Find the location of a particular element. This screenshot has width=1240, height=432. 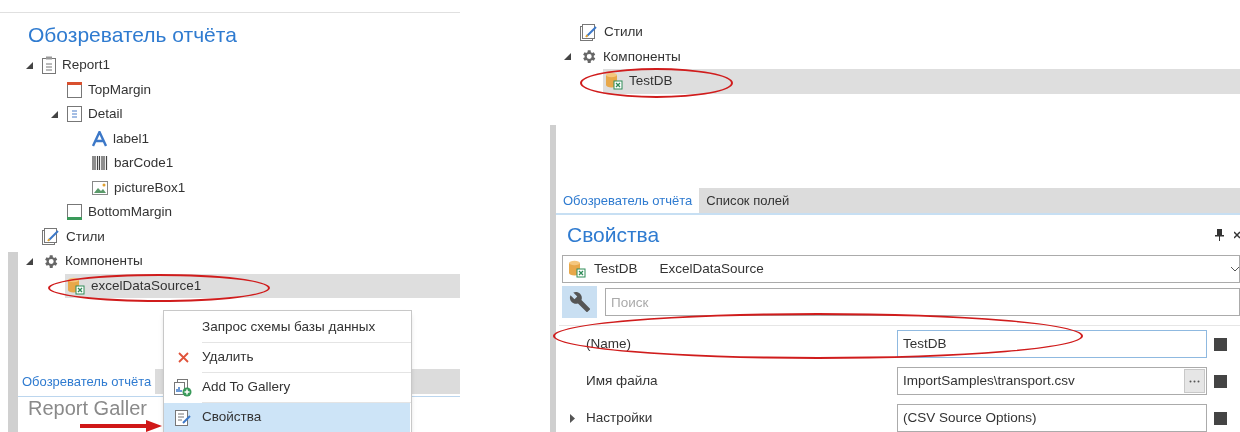

wrench-button is located at coordinates (579, 302).